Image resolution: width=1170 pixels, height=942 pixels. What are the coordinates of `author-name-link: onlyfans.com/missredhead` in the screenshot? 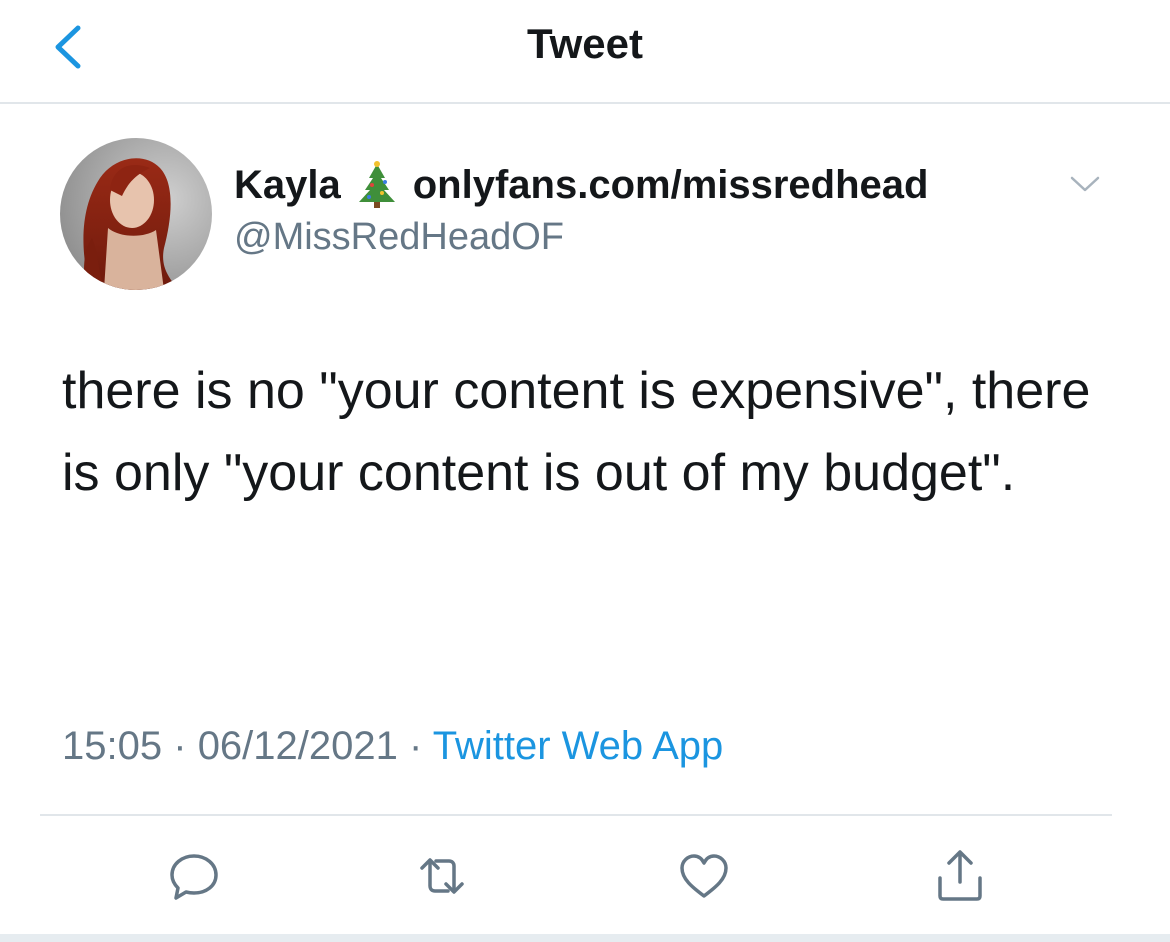 It's located at (670, 184).